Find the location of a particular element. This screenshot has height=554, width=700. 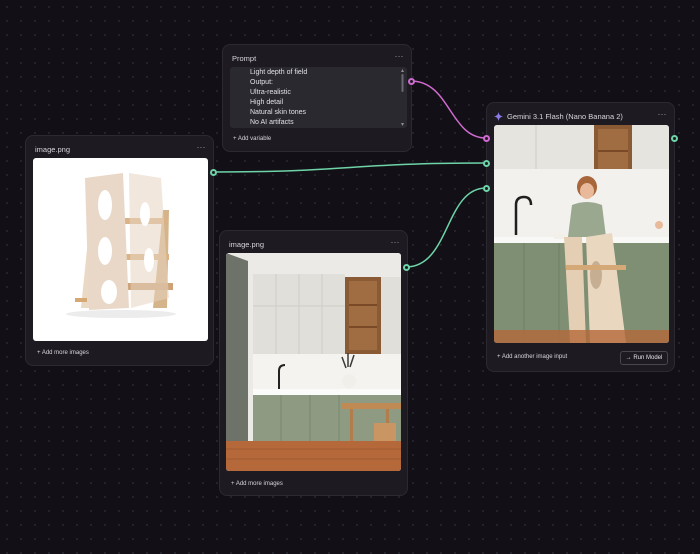

prompt-line: Output: is located at coordinates (261, 82).